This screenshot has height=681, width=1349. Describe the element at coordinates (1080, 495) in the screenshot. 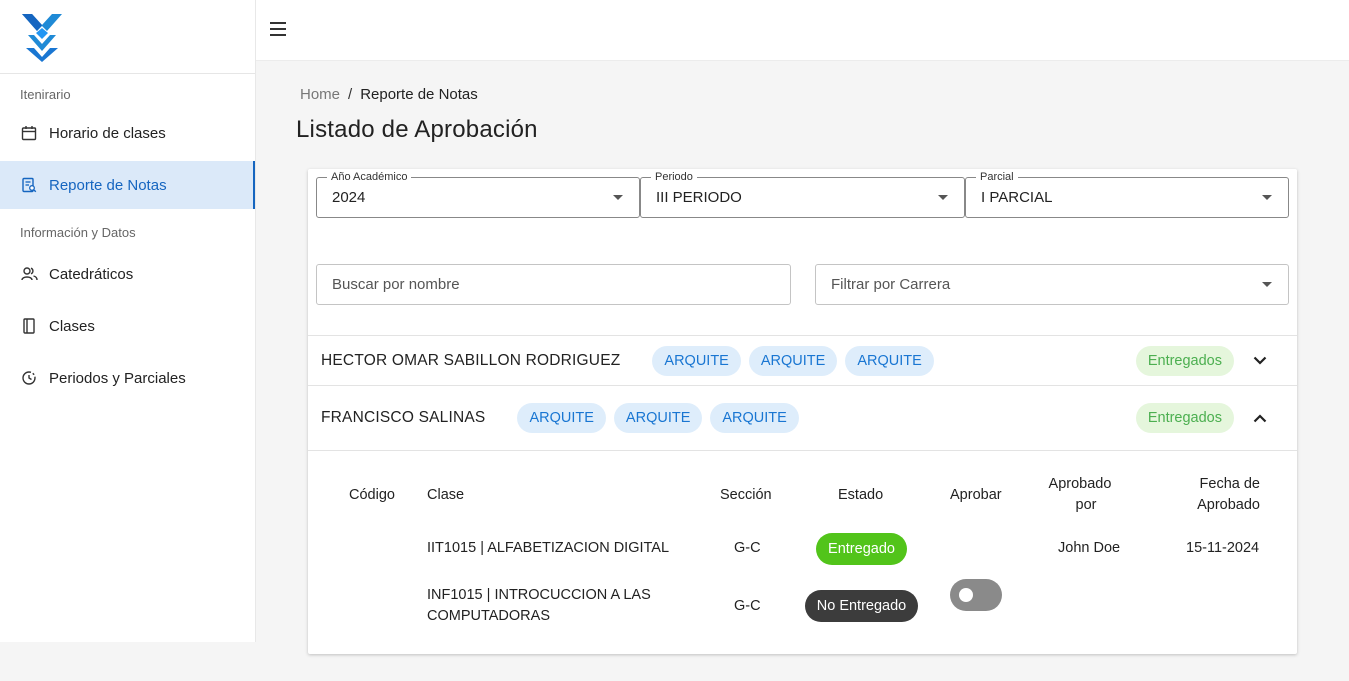

I see `column-header-approved-by: Aprobado por` at that location.